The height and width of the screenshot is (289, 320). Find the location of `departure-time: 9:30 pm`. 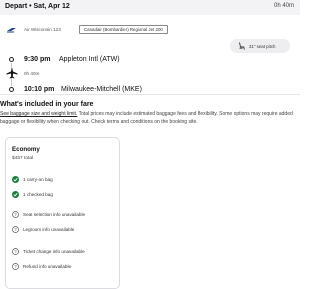

departure-time: 9:30 pm is located at coordinates (37, 59).